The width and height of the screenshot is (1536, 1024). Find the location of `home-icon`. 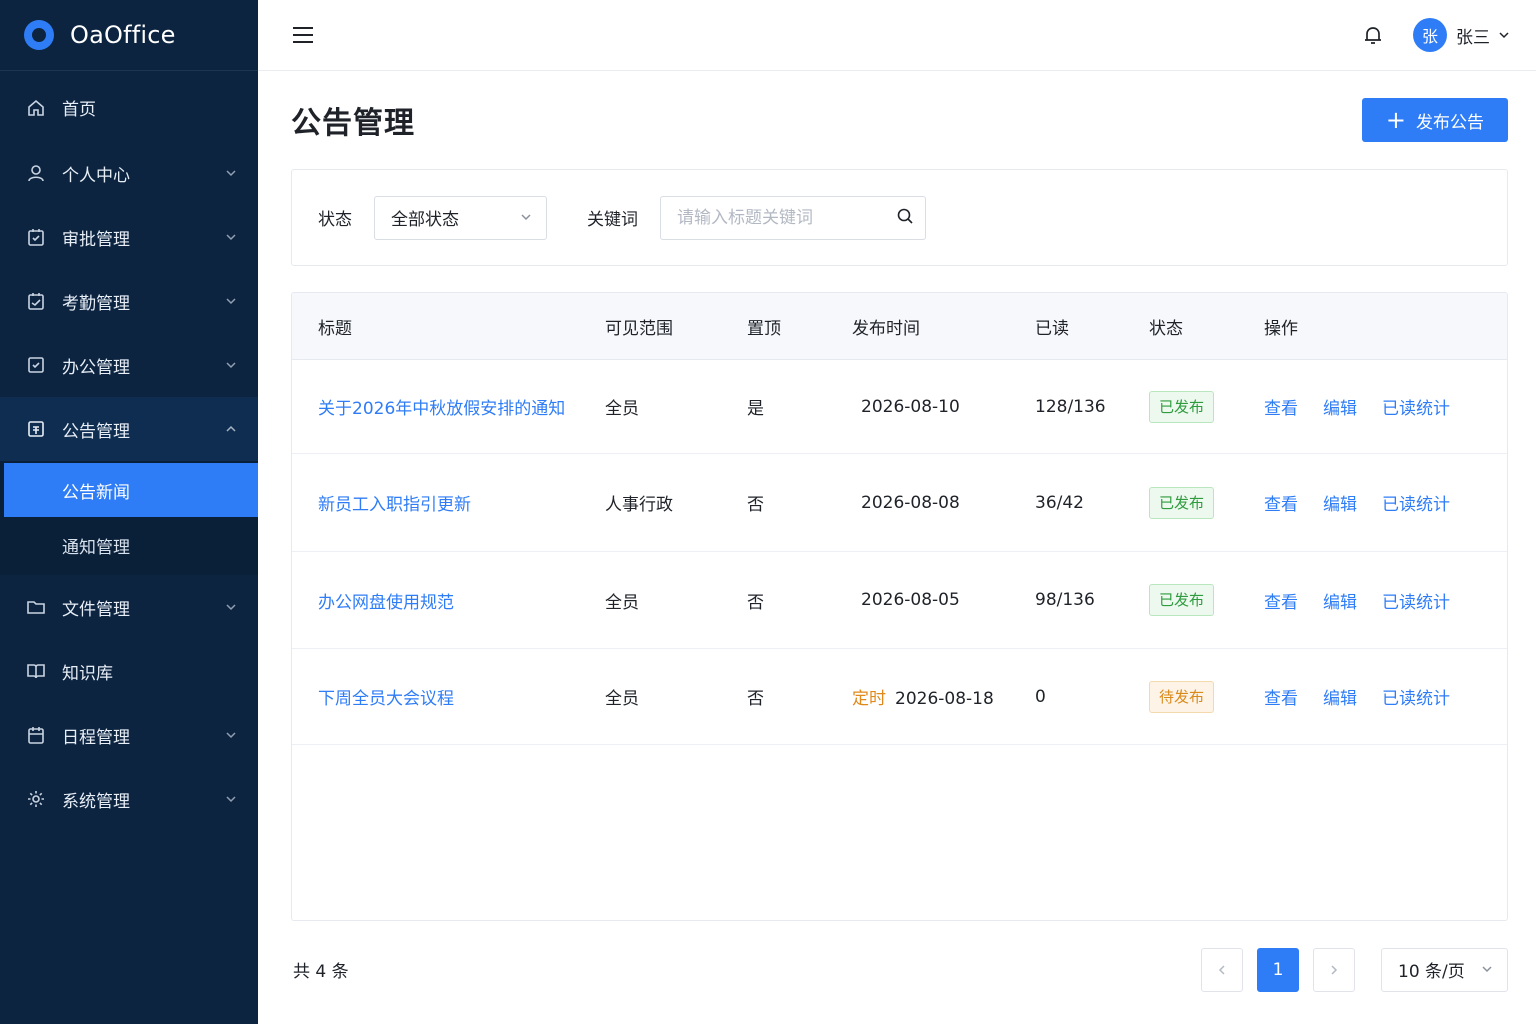

home-icon is located at coordinates (36, 108).